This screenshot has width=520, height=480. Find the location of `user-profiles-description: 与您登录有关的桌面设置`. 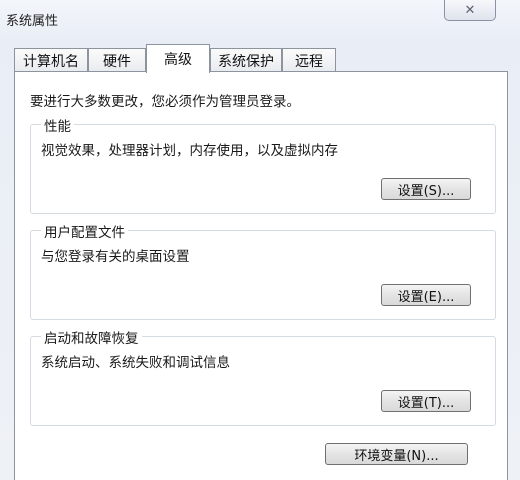

user-profiles-description: 与您登录有关的桌面设置 is located at coordinates (115, 257).